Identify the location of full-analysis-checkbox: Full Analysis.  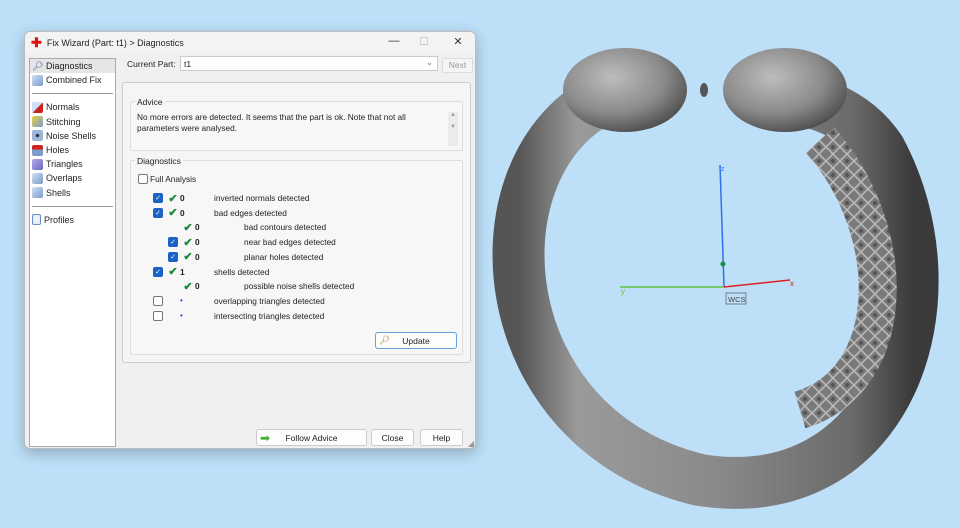
(167, 179).